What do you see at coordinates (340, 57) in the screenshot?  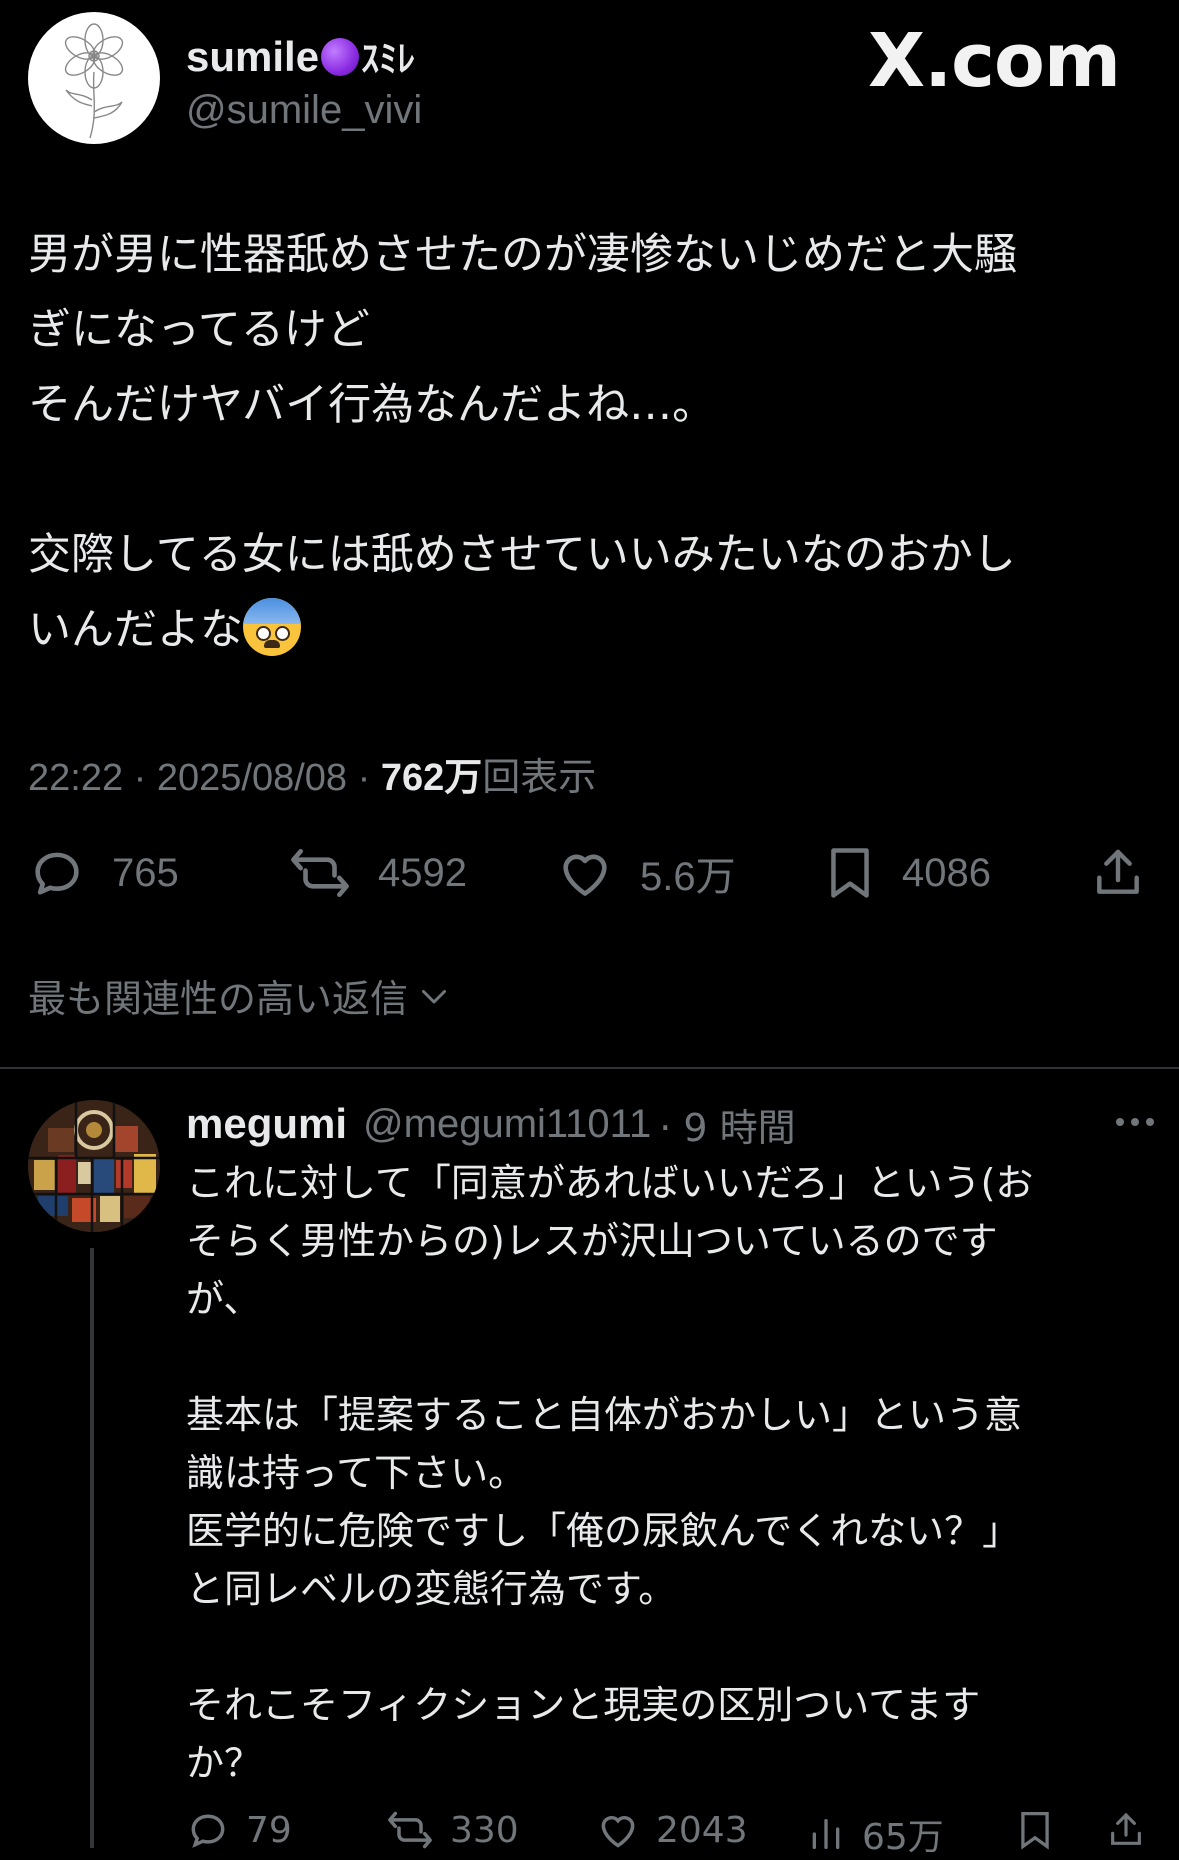 I see `purple-circle-icon` at bounding box center [340, 57].